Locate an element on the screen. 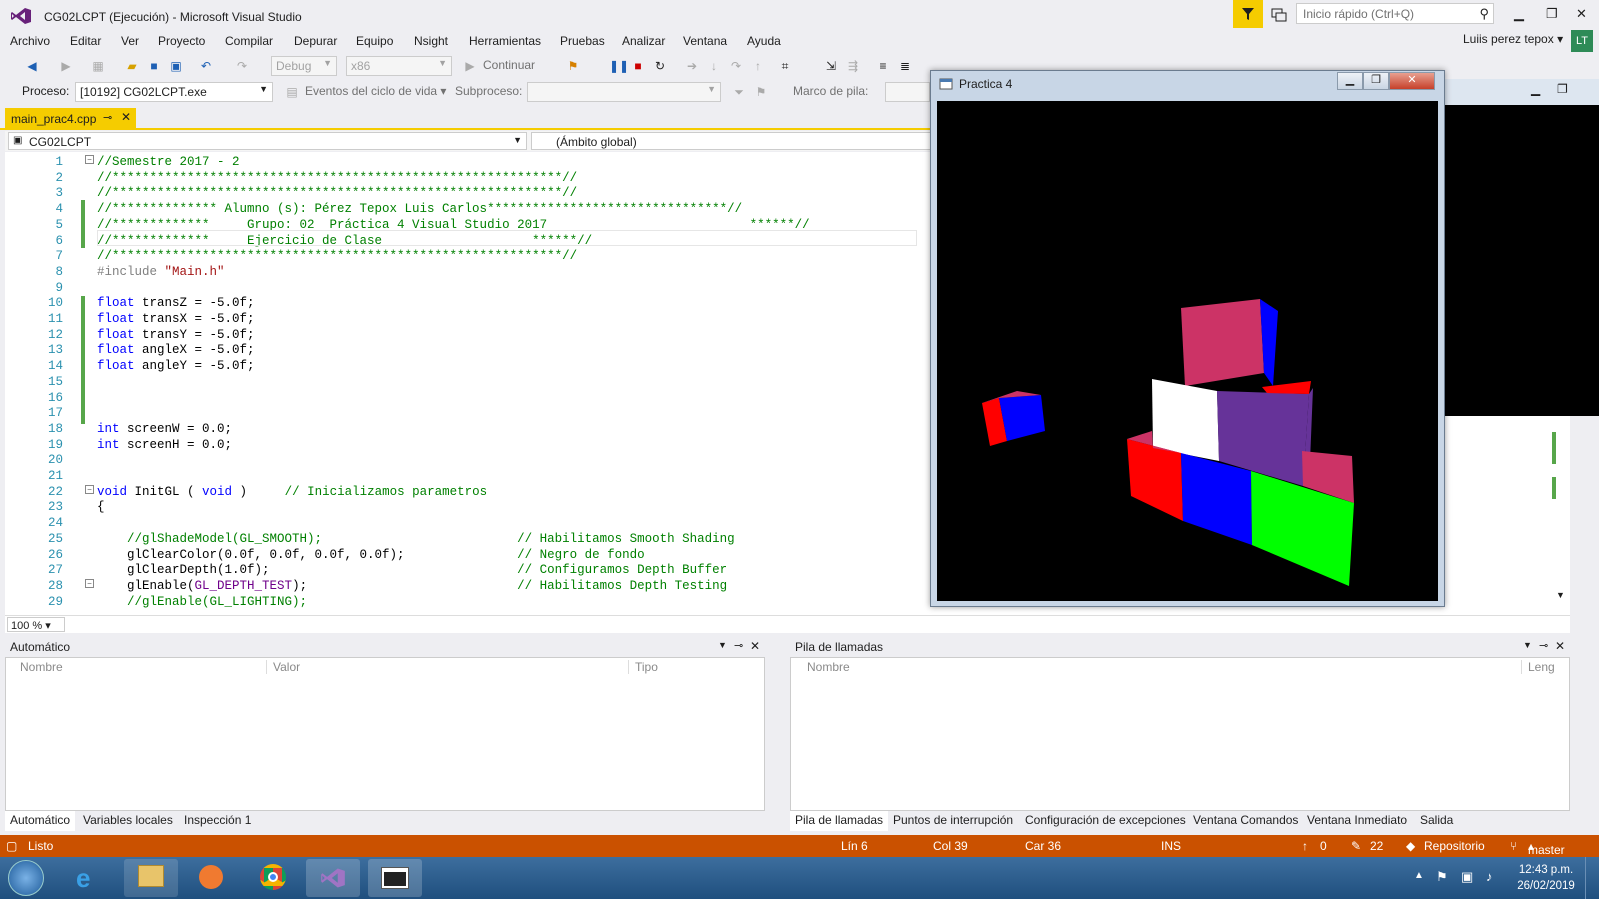  new-project-icon: ▦ is located at coordinates (98, 66).